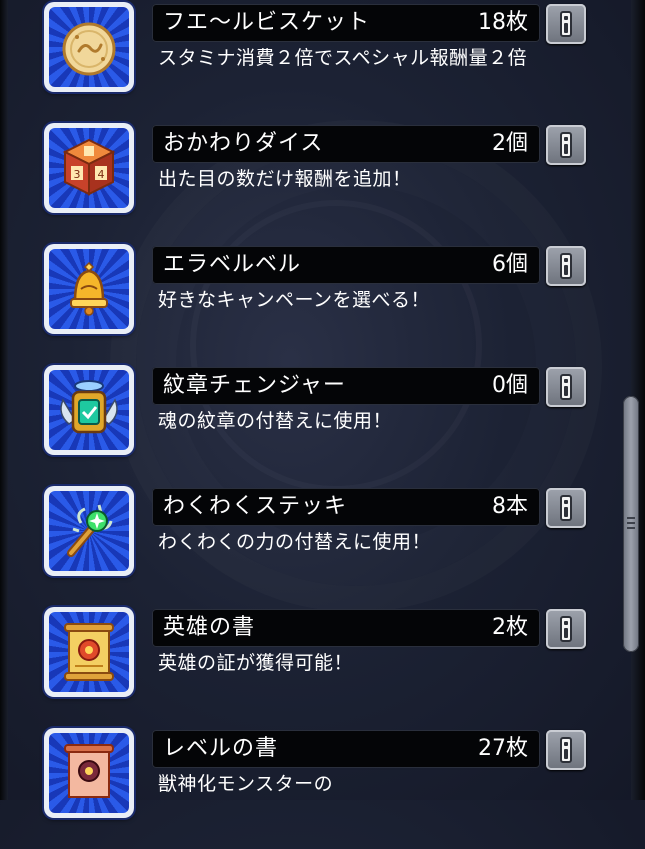 This screenshot has width=645, height=849. I want to click on dice-icon: 3 4, so click(89, 167).